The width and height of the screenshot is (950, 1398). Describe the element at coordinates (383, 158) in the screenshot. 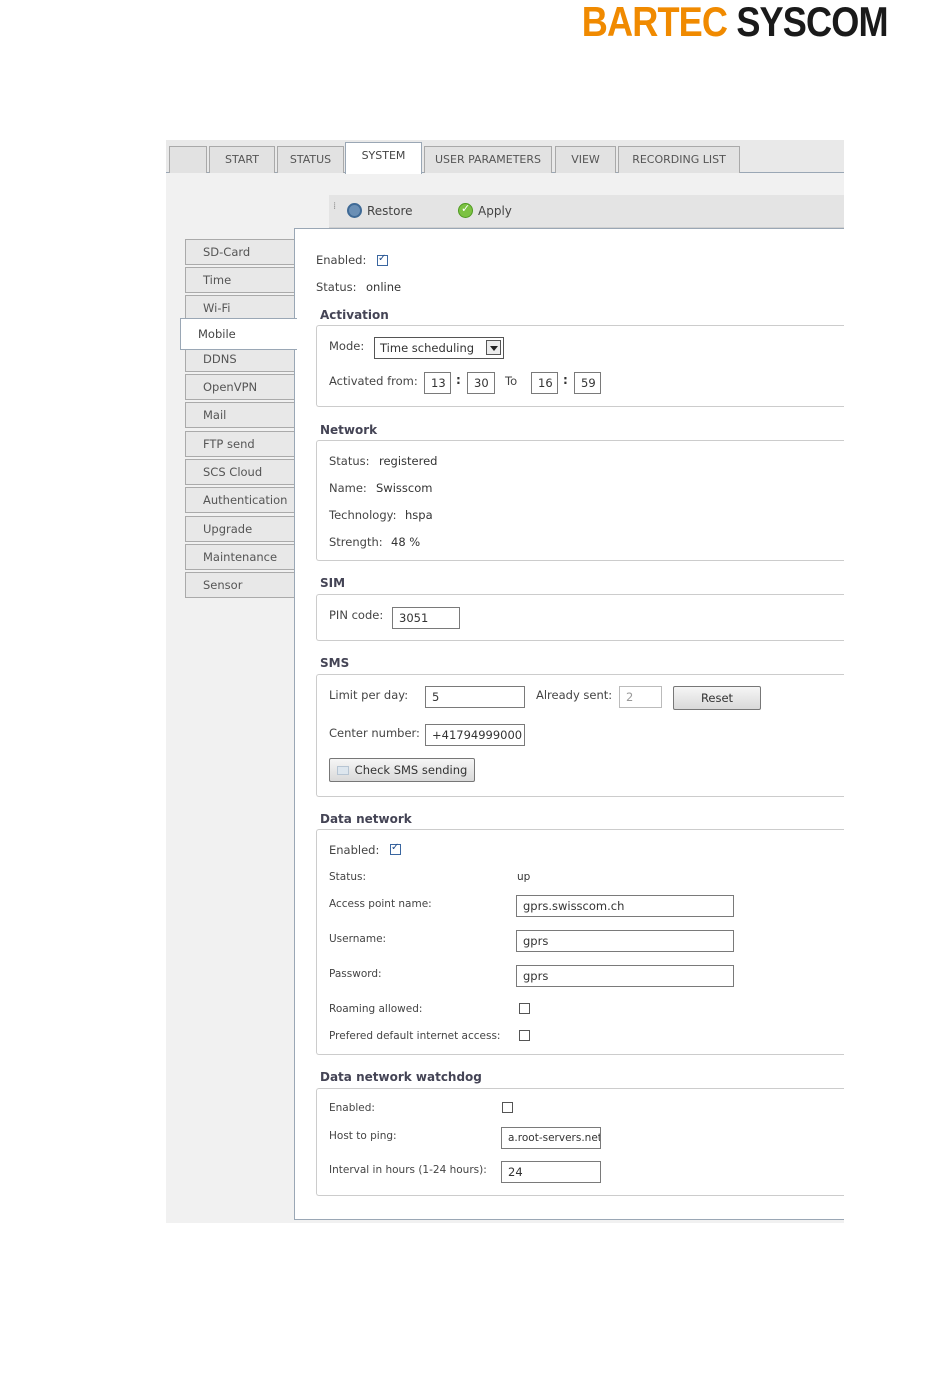

I see `tab-system: SYSTEM` at that location.